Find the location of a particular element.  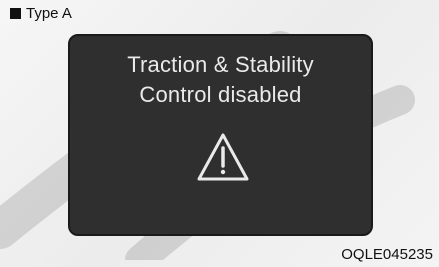

warning-triangle-icon is located at coordinates (223, 157).